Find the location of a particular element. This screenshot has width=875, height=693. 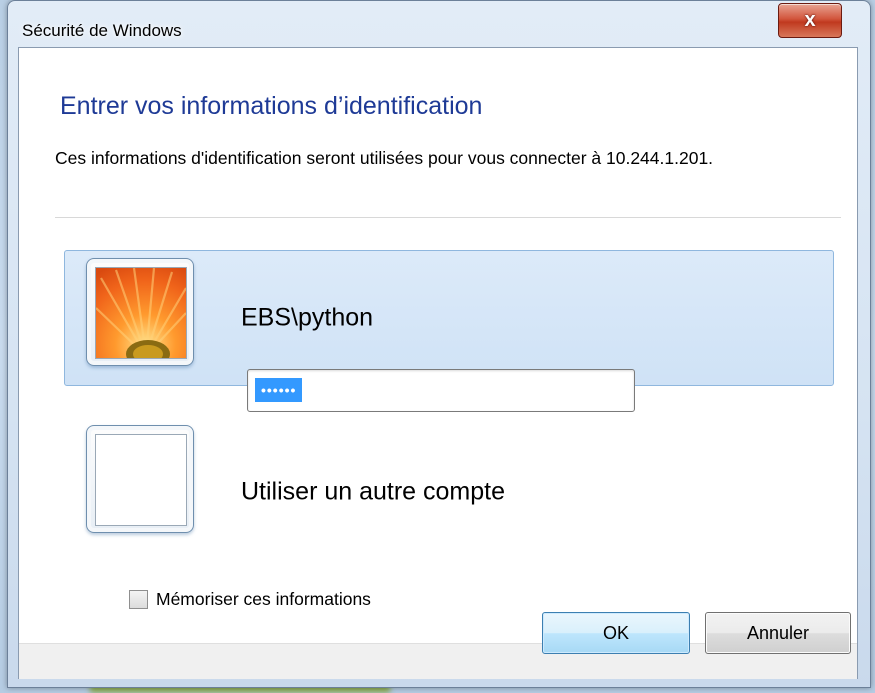

password-input: •••••• is located at coordinates (441, 390).